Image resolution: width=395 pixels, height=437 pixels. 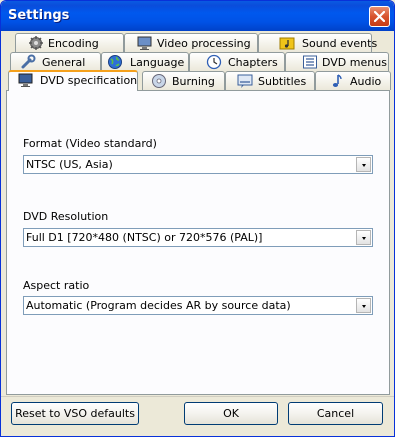 I want to click on tab-dvd-specification: DVD specification, so click(x=73, y=80).